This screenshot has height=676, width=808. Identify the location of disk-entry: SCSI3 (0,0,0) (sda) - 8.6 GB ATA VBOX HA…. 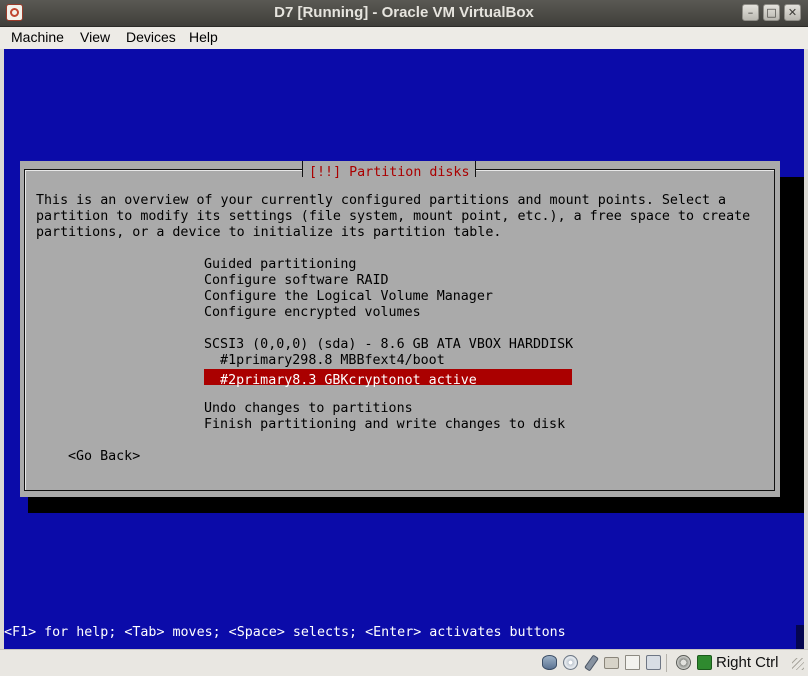
(388, 345).